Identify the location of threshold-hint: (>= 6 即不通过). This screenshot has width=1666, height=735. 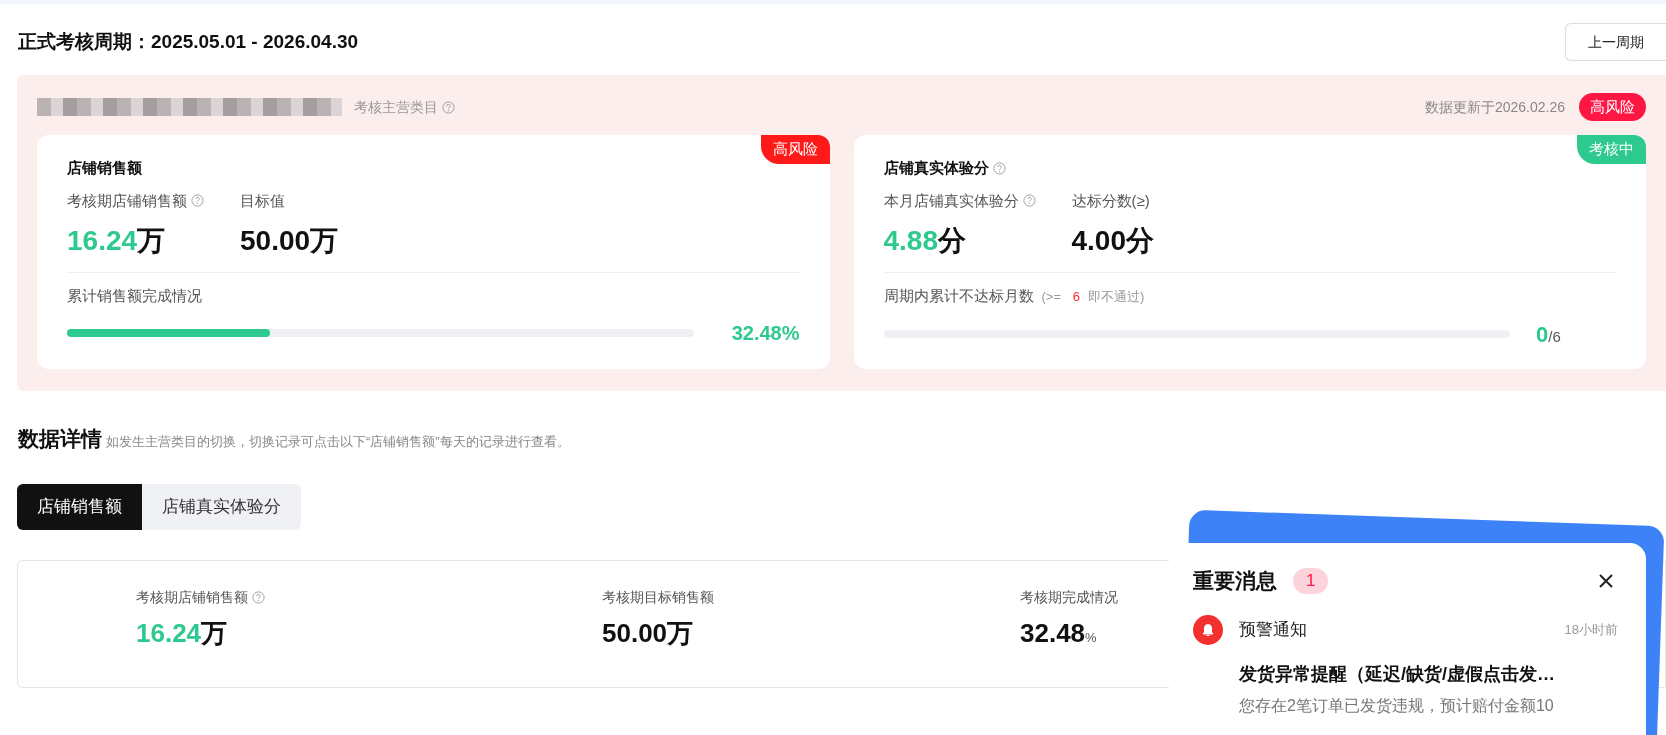
(1093, 296).